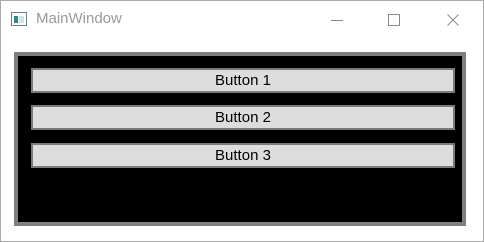 The width and height of the screenshot is (484, 242). What do you see at coordinates (19, 19) in the screenshot?
I see `app-icon` at bounding box center [19, 19].